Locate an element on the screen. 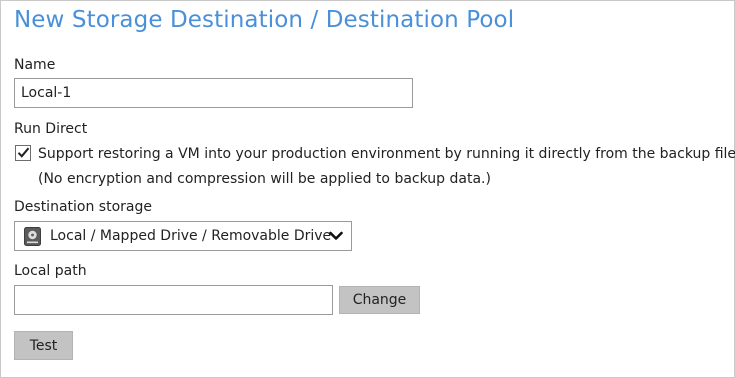  local-path-input is located at coordinates (173, 300).